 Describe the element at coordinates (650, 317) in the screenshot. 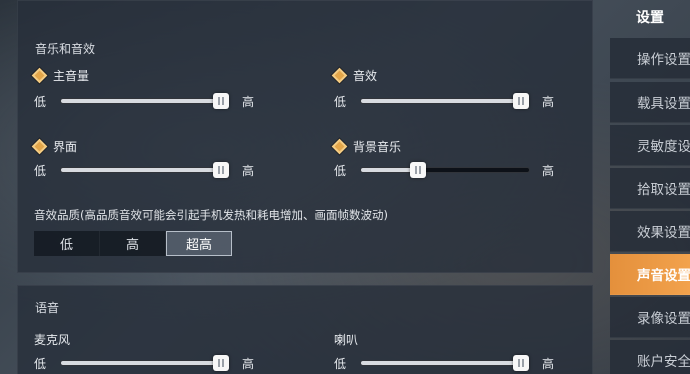

I see `sidebar-item-recording: 录像设置` at that location.